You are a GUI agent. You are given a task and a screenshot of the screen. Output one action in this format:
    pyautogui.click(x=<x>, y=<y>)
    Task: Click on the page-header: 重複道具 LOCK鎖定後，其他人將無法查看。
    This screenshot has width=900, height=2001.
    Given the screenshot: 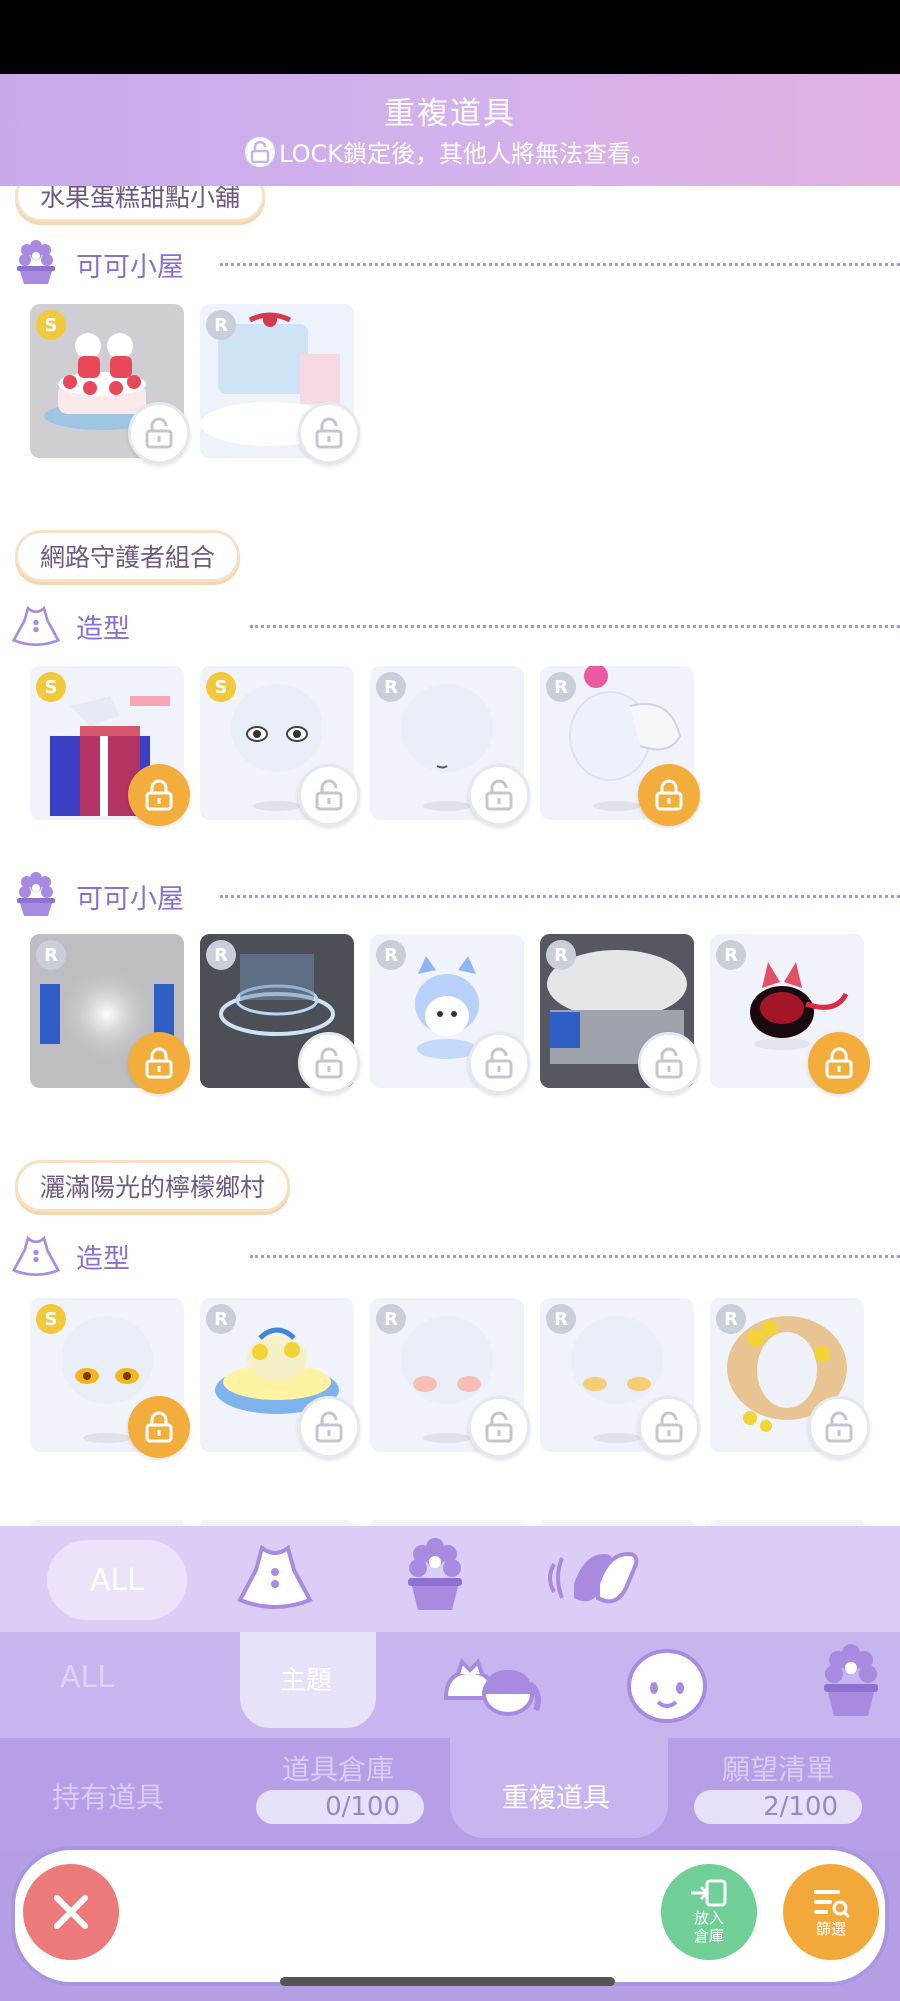 What is the action you would take?
    pyautogui.click(x=450, y=130)
    